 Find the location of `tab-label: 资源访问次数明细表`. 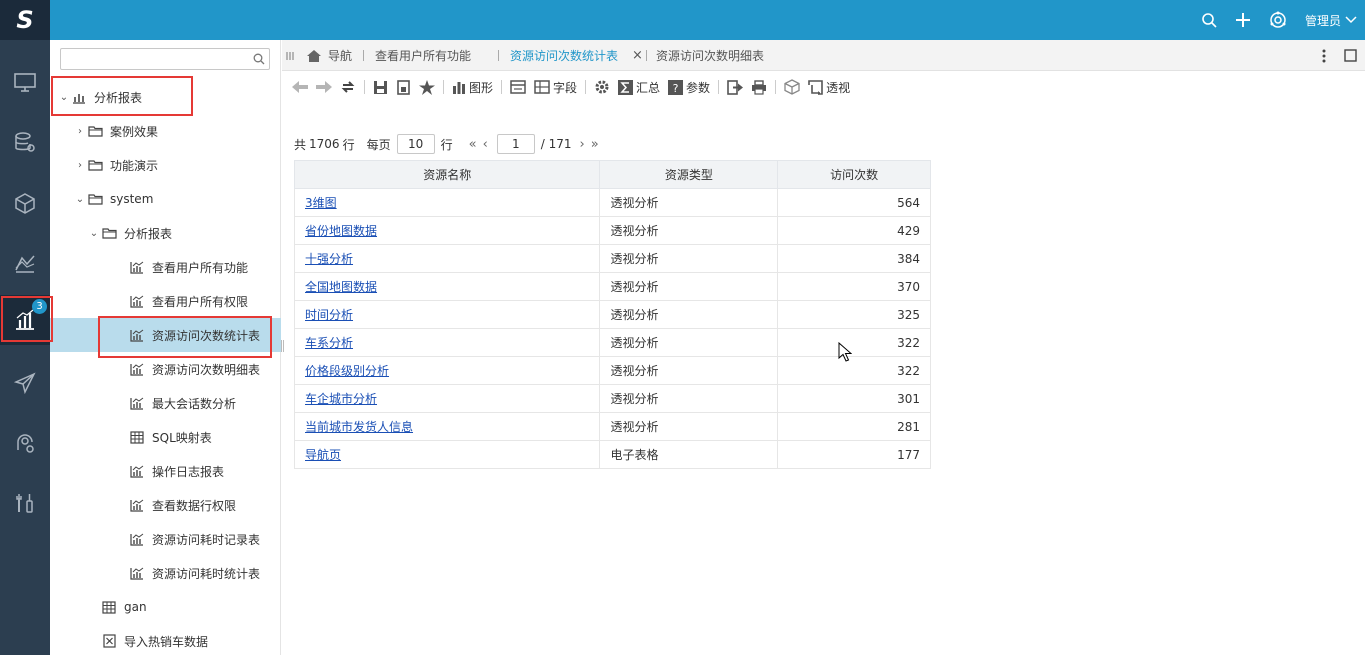

tab-label: 资源访问次数明细表 is located at coordinates (710, 56).